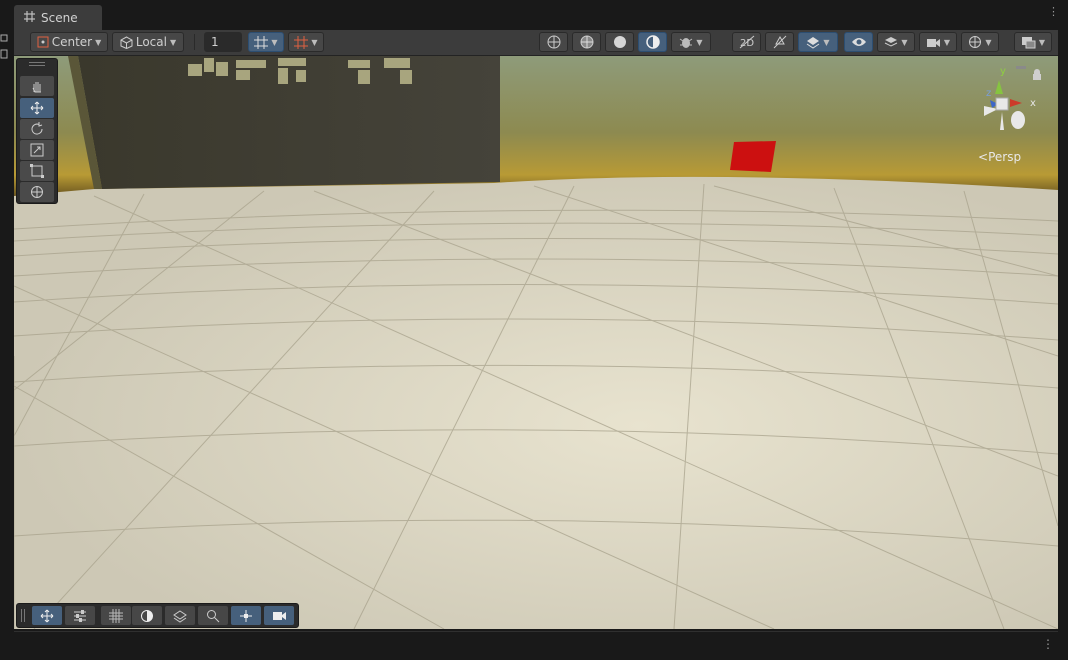  I want to click on draw-mode-shaded-wireframe, so click(586, 42).